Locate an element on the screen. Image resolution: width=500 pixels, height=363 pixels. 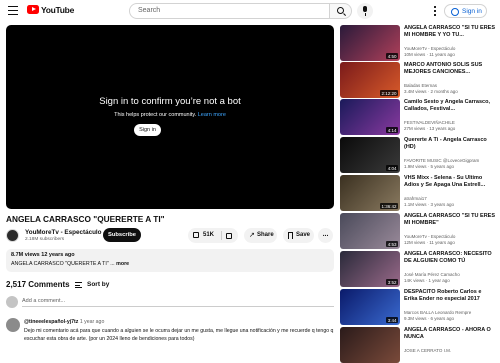
masthead: YouTube Search Sign in is located at coordinates (250, 11).